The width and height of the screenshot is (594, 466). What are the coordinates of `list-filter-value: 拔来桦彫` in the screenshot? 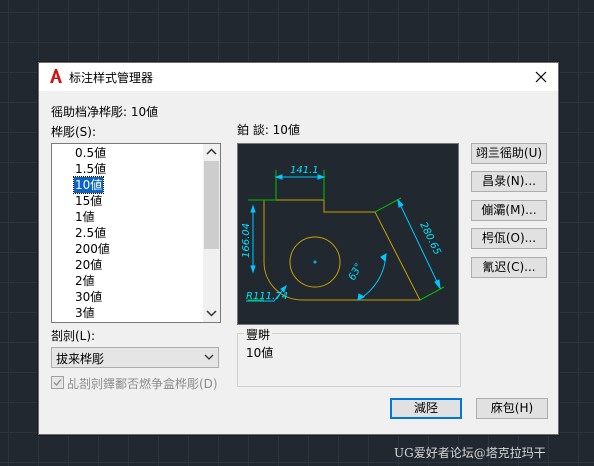 It's located at (80, 359).